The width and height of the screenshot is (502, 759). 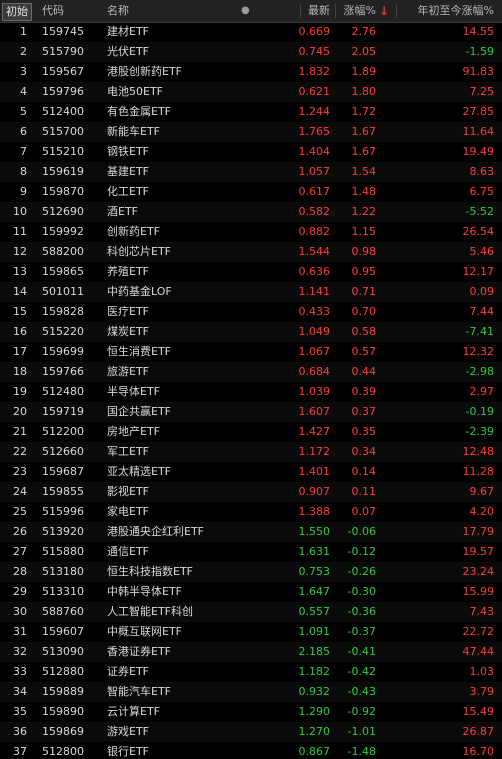 What do you see at coordinates (251, 112) in the screenshot?
I see `table-row: 5 512400 有色金属ETF 1.244 1.72 27.85` at bounding box center [251, 112].